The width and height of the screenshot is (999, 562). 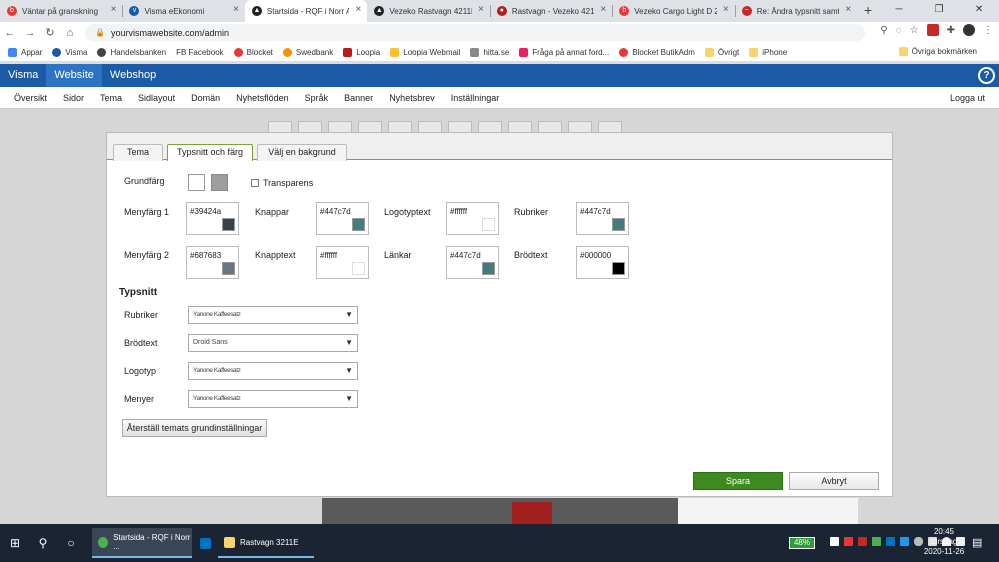 I want to click on taskbar-app-outlook, so click(x=205, y=543).